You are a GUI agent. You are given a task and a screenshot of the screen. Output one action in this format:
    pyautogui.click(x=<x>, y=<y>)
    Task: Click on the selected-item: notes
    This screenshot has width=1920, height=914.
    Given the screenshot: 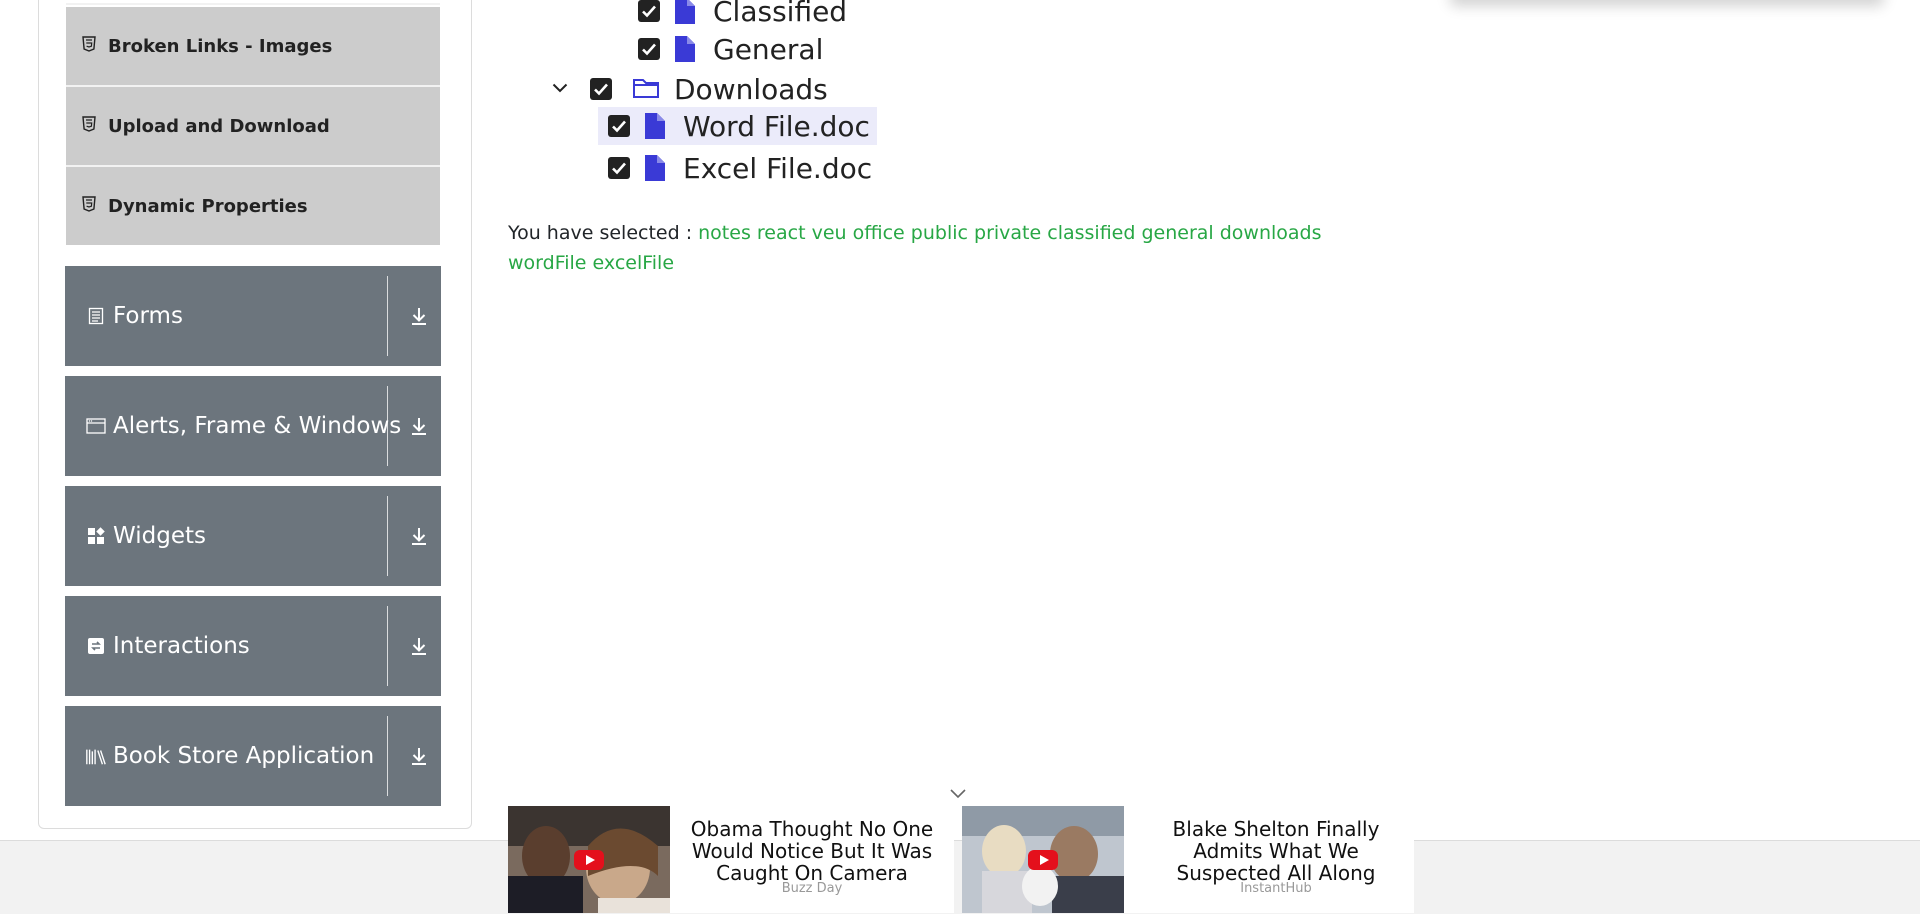 What is the action you would take?
    pyautogui.click(x=724, y=233)
    